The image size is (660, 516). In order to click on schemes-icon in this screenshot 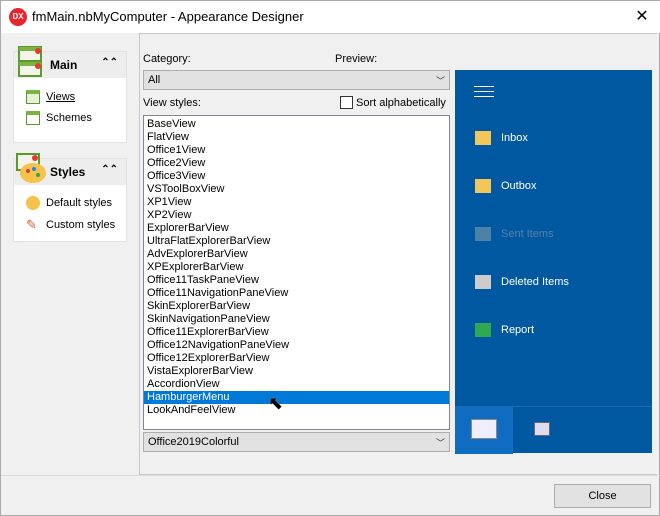, I will do `click(33, 118)`.